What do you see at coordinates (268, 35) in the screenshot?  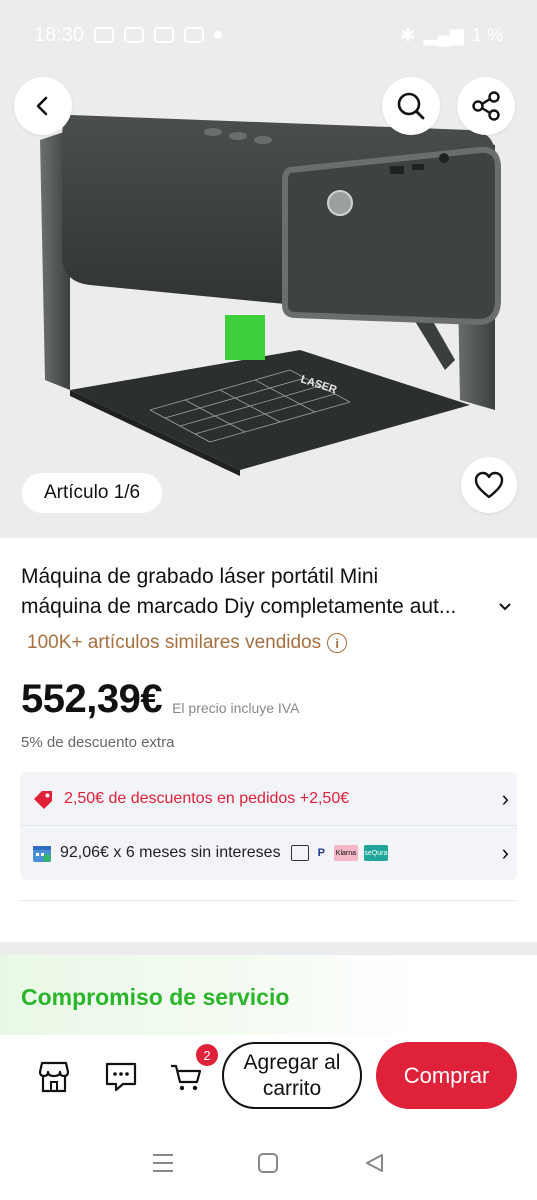 I see `status-bar: 18:30 ✱ ▂▄▆ 1 %` at bounding box center [268, 35].